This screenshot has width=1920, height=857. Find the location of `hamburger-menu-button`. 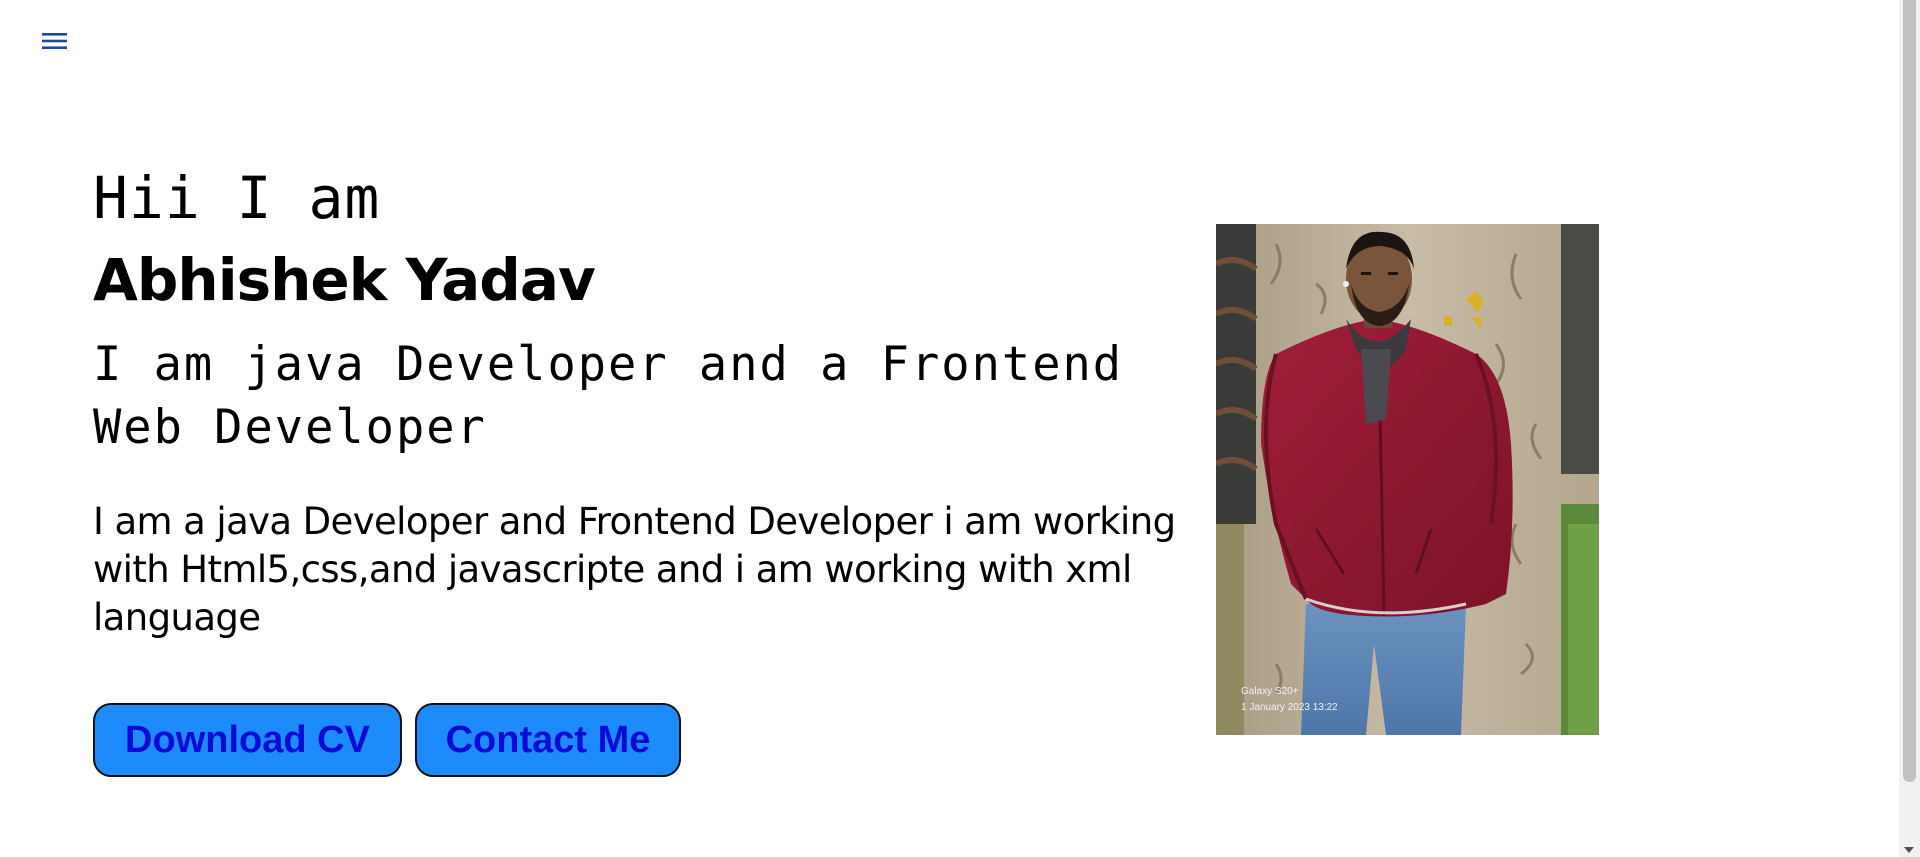

hamburger-menu-button is located at coordinates (54, 41).